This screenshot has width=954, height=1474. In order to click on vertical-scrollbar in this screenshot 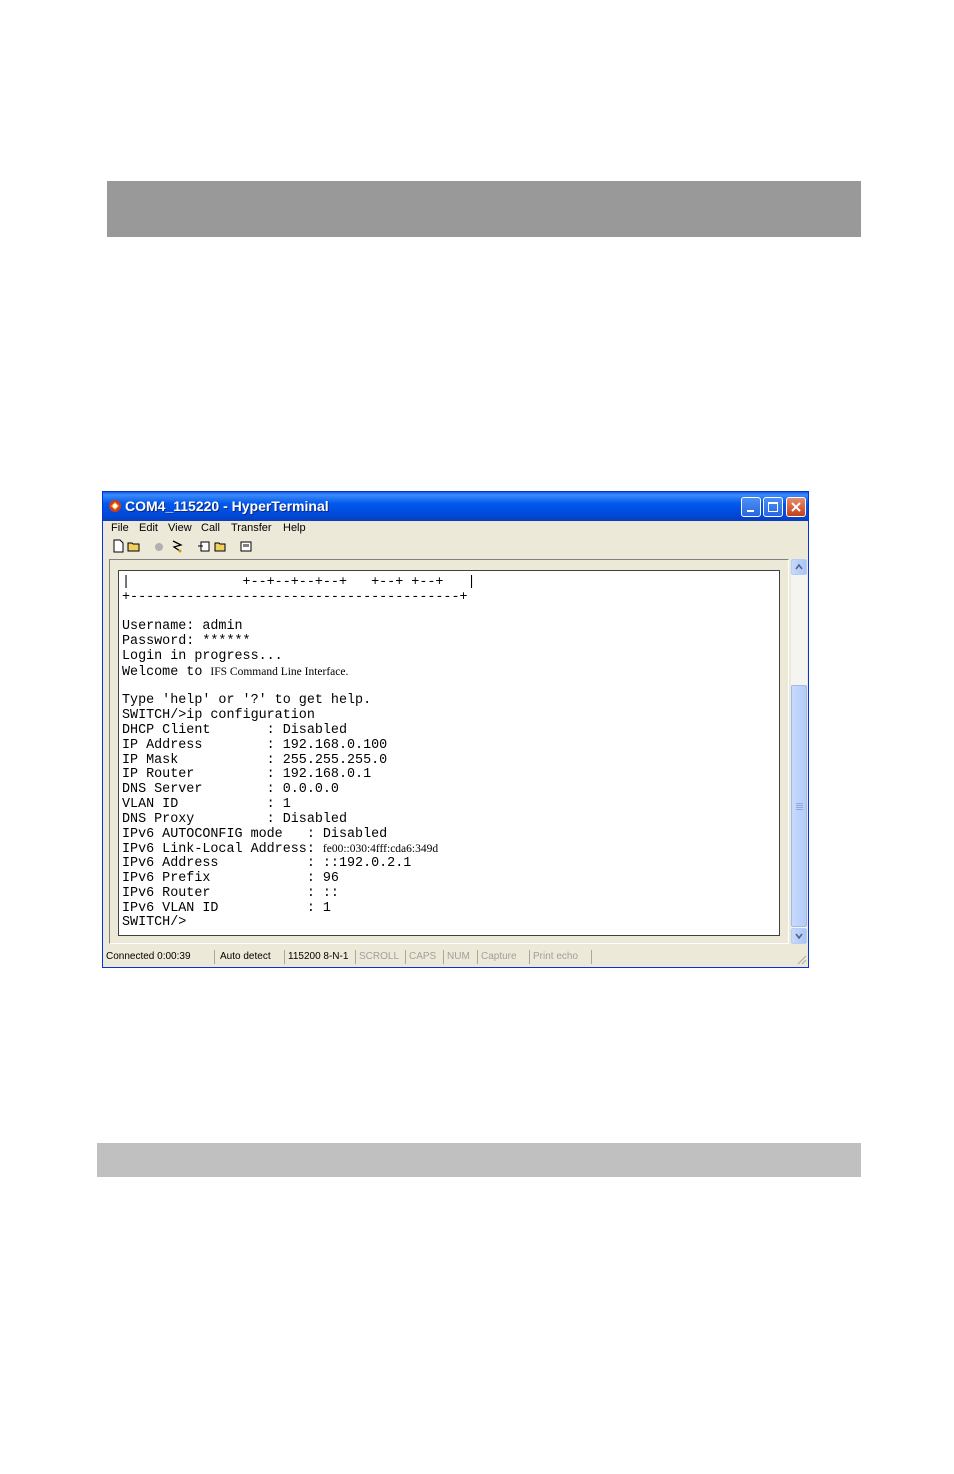, I will do `click(799, 751)`.